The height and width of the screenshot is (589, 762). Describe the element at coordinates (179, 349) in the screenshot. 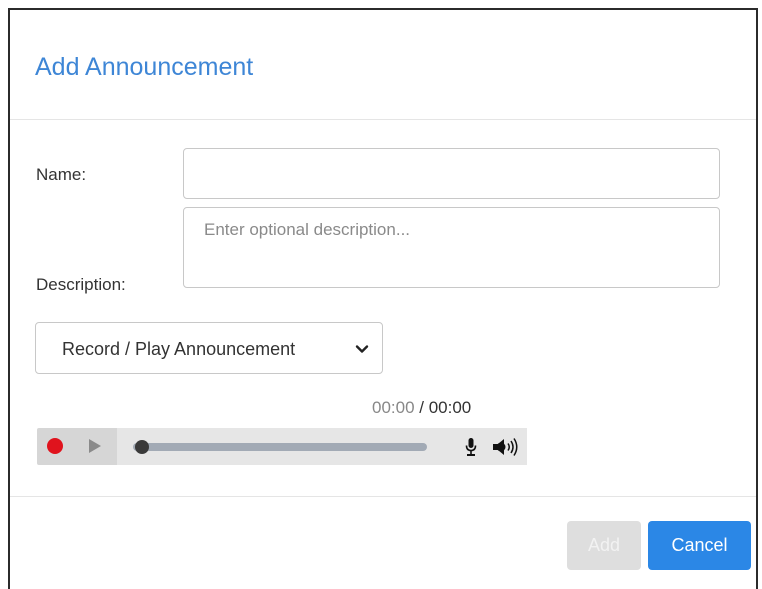

I see `announcement-mode-selected: Record / Play Announcement` at that location.